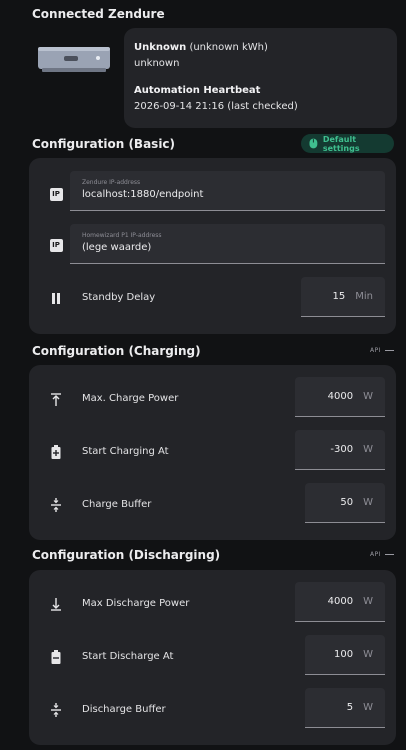 The height and width of the screenshot is (750, 406). I want to click on homewizard-ip-label: Homewizard P1 IP-address, so click(122, 235).